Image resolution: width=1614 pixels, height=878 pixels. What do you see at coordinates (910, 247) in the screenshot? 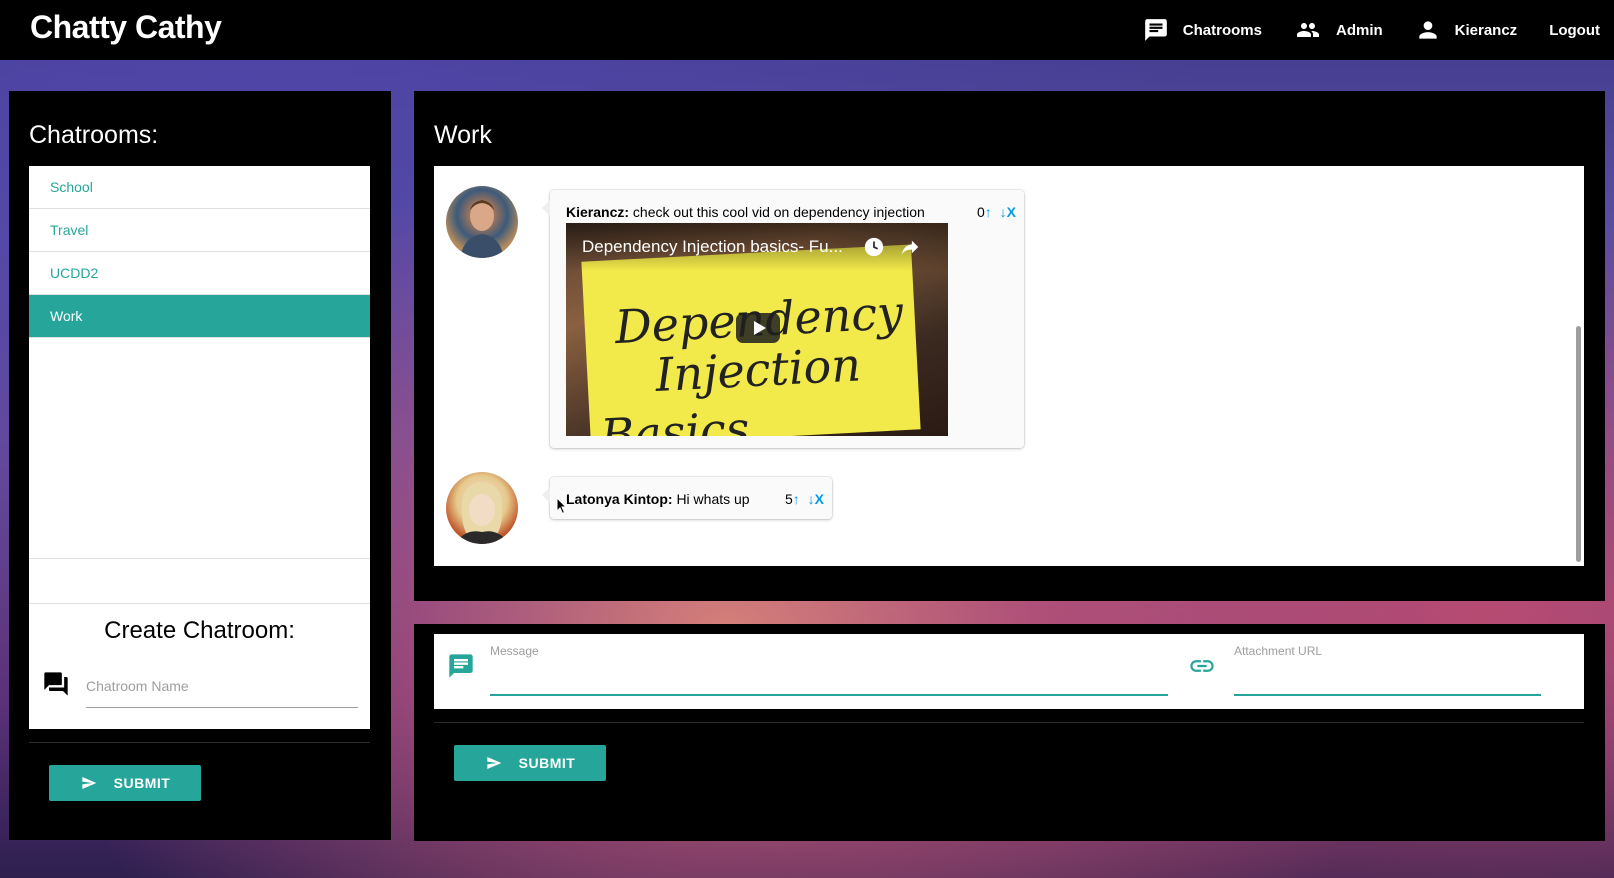
I see `share-icon` at bounding box center [910, 247].